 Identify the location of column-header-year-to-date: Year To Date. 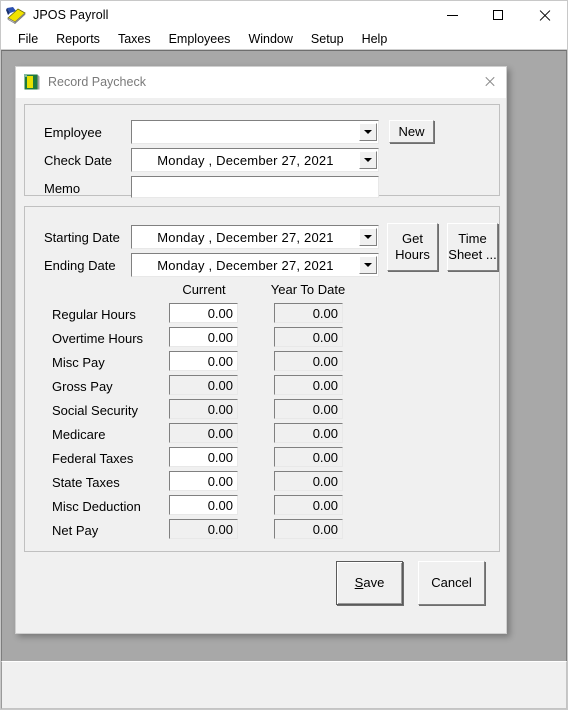
(308, 289).